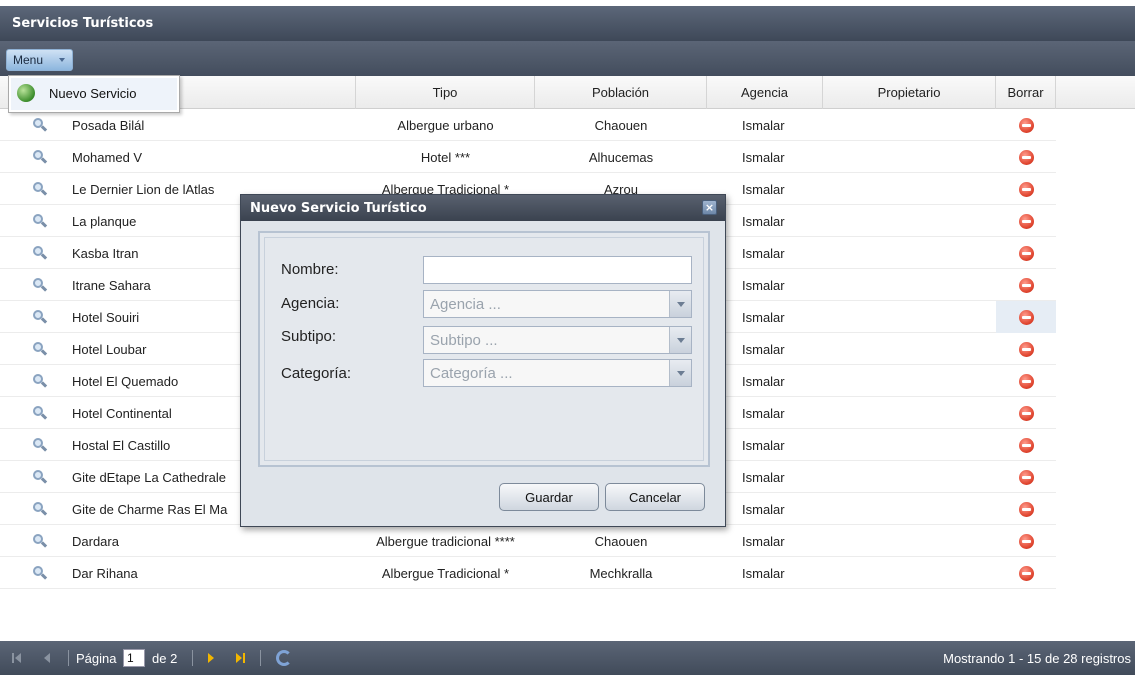 The image size is (1135, 675). I want to click on cancel-button: Cancelar, so click(655, 497).